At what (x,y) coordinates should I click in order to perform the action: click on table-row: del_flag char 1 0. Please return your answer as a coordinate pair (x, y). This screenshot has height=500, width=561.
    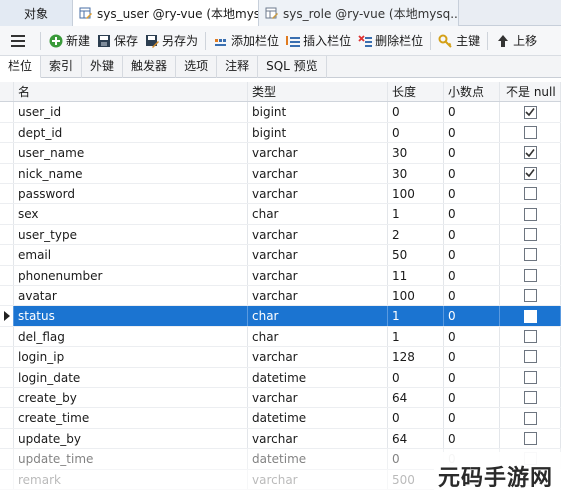
    Looking at the image, I should click on (280, 337).